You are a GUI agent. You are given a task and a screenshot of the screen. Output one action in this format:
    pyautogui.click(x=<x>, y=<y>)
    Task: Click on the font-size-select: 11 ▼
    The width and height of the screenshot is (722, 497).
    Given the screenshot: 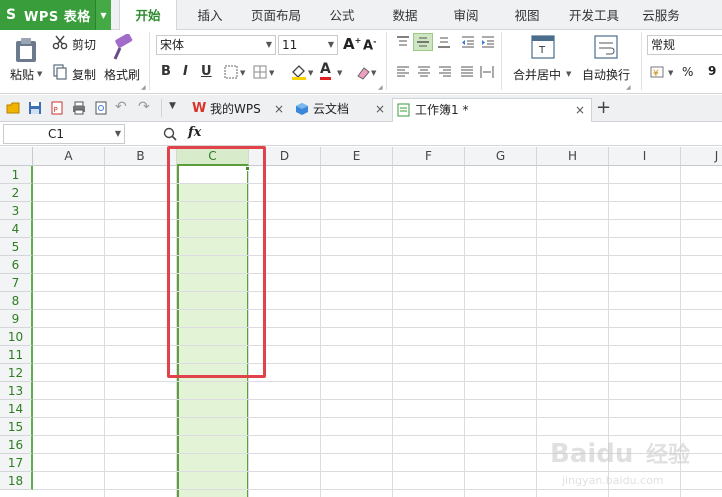 What is the action you would take?
    pyautogui.click(x=308, y=45)
    